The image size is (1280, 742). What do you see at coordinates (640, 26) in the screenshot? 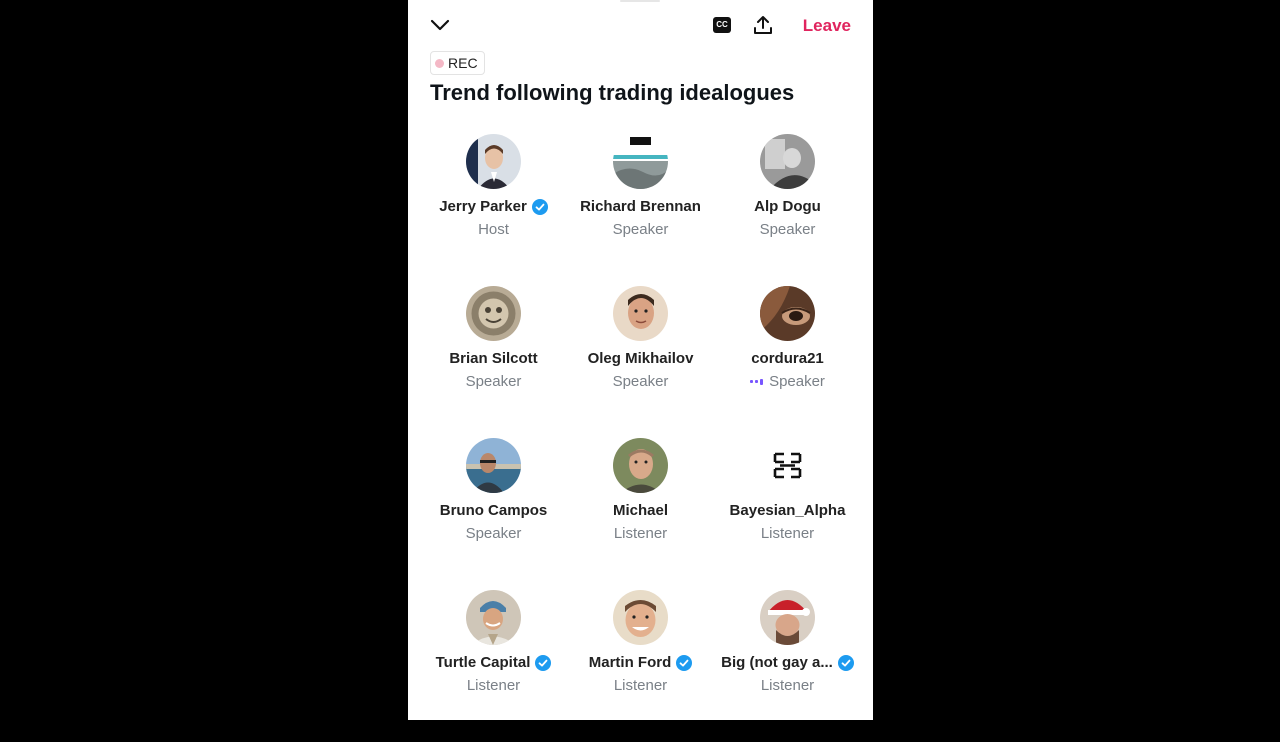
I see `top-bar: CC Leave` at bounding box center [640, 26].